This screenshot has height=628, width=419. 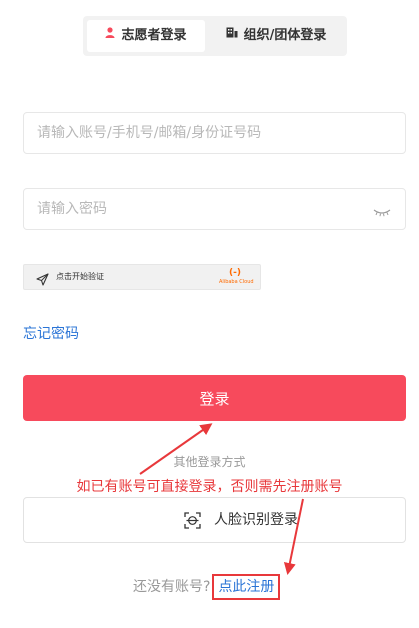 I want to click on login-type-tabs: 志愿者登录 组织/团体登录, so click(x=215, y=36).